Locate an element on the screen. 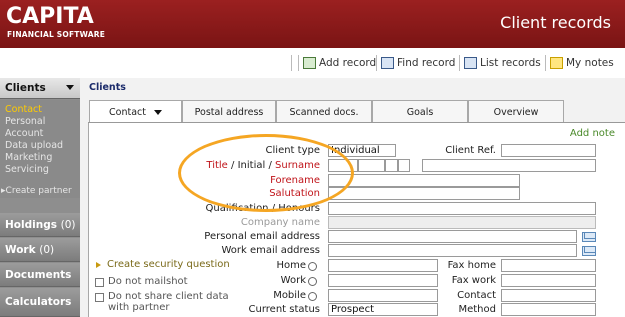  find-record-label: Find record is located at coordinates (426, 63).